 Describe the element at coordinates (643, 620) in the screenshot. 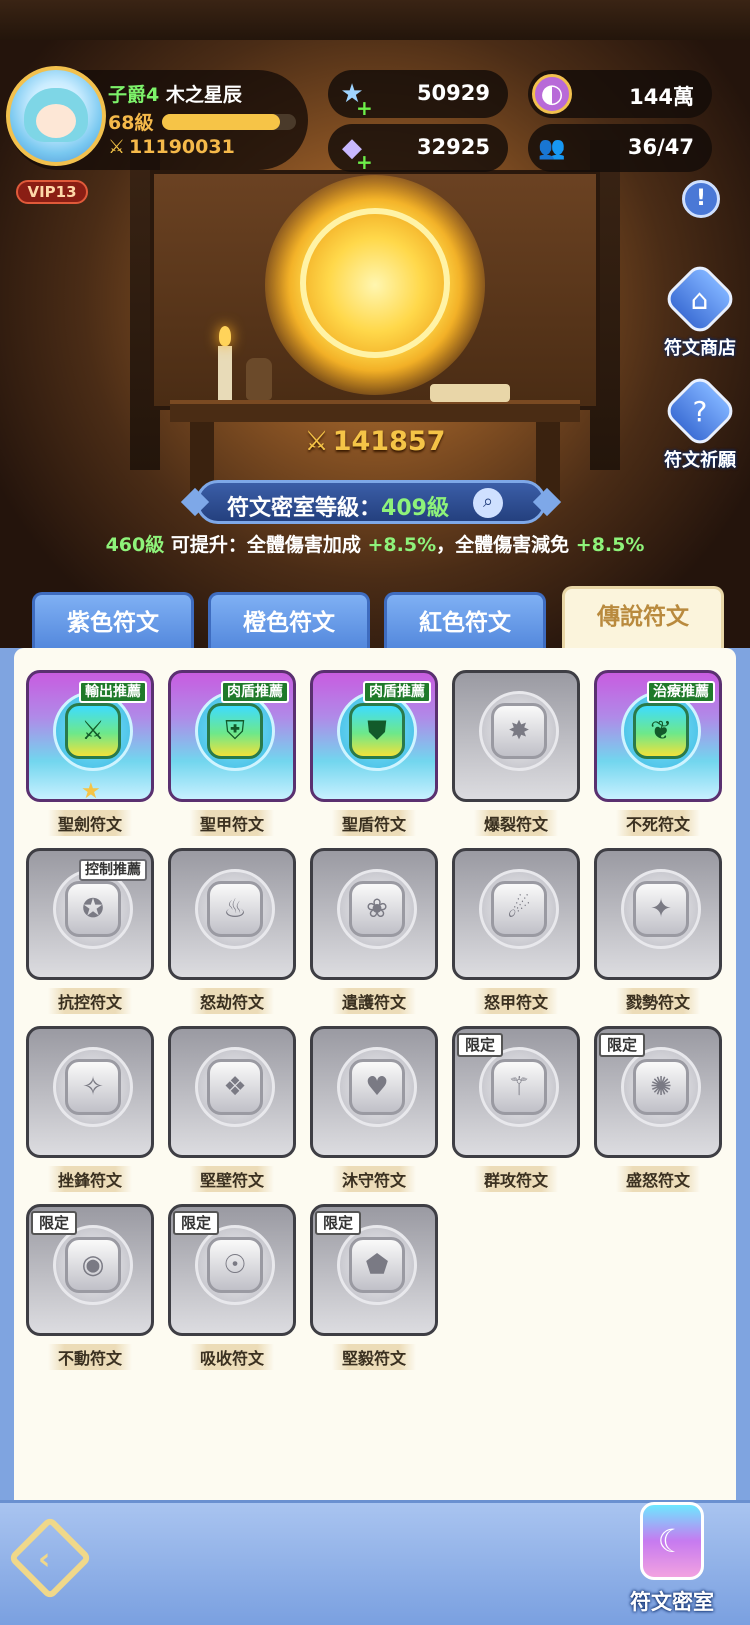

I see `tab-legend-runes: 傳說符文` at that location.